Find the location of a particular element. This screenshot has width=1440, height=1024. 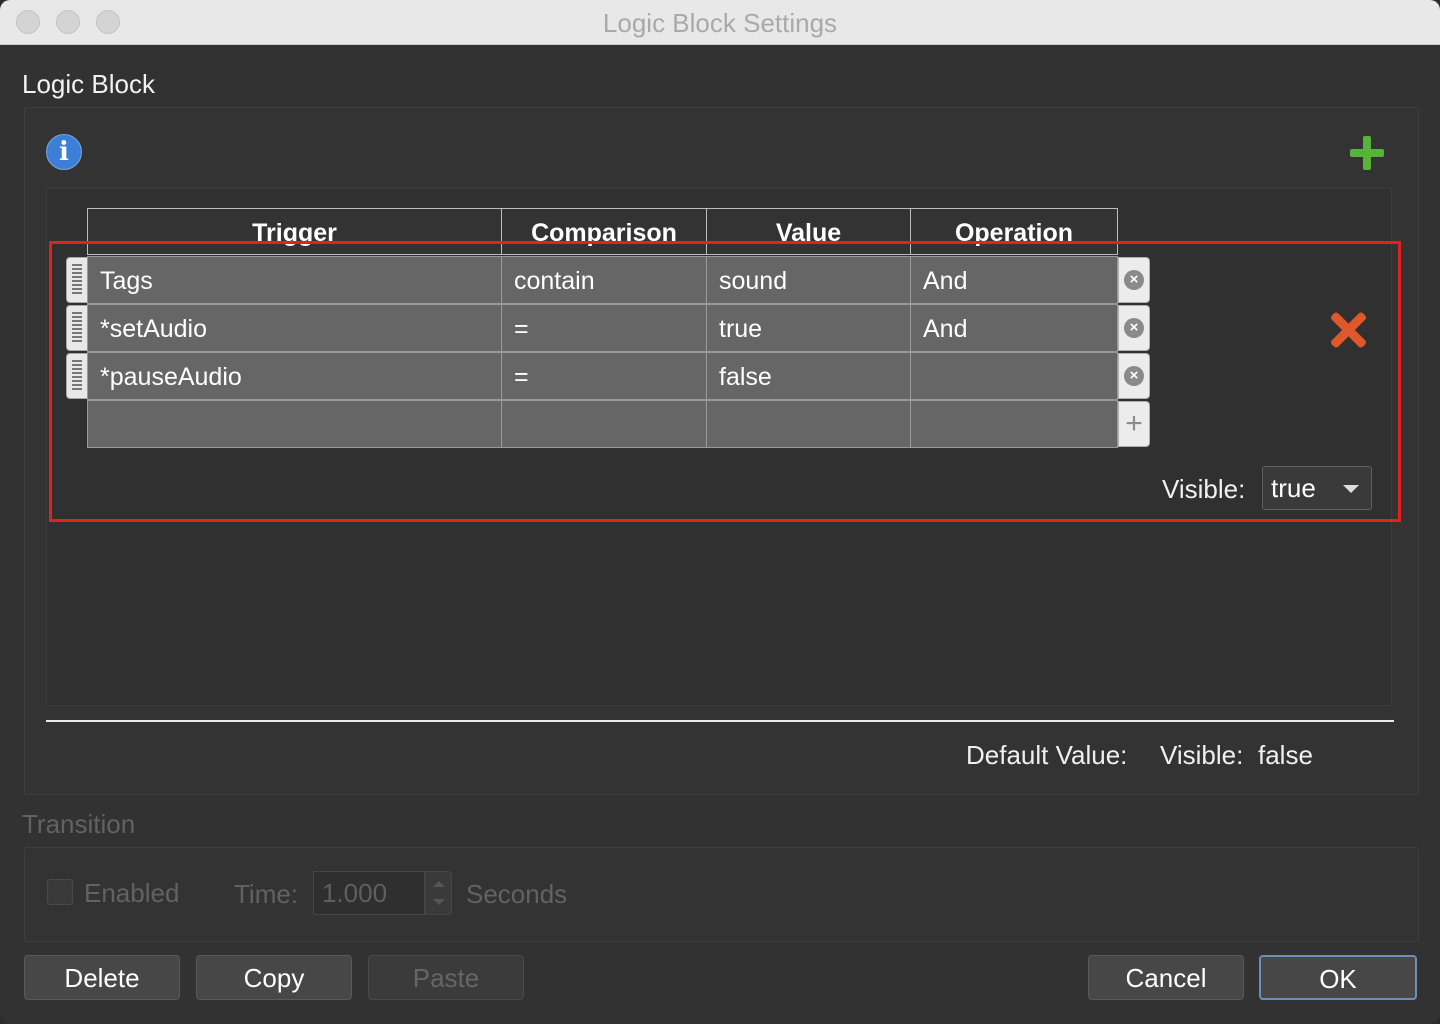

logic-block-section-label: Logic Block is located at coordinates (88, 84).